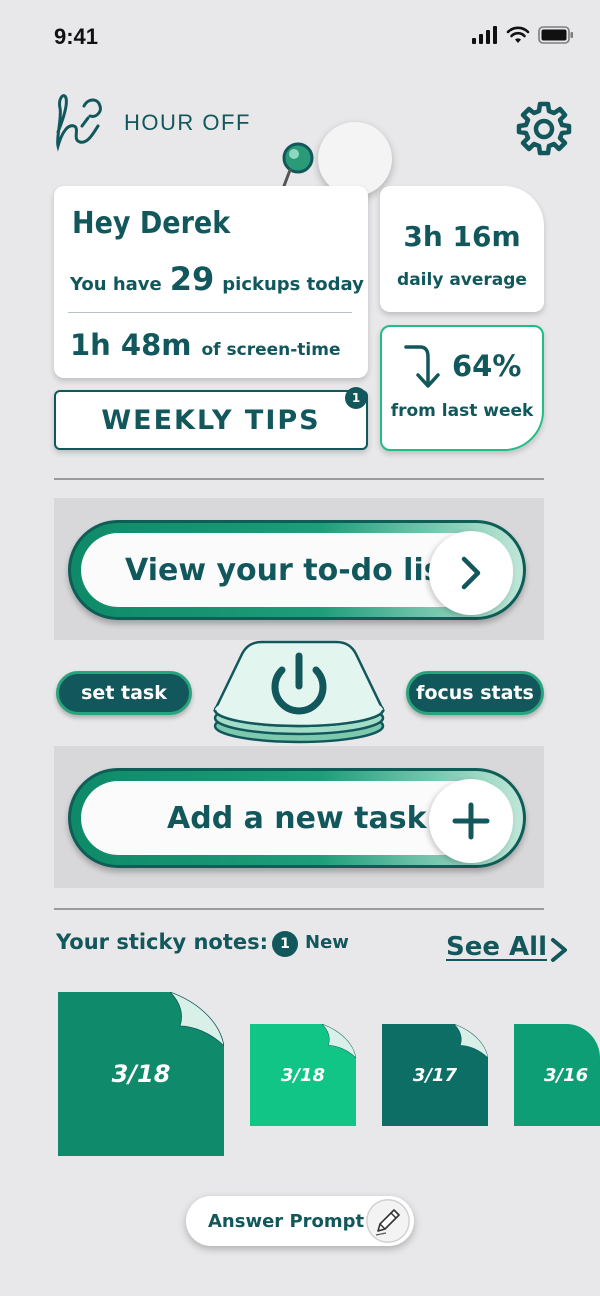 The height and width of the screenshot is (1296, 600). What do you see at coordinates (131, 345) in the screenshot?
I see `screen-time-value: 1h 48m` at bounding box center [131, 345].